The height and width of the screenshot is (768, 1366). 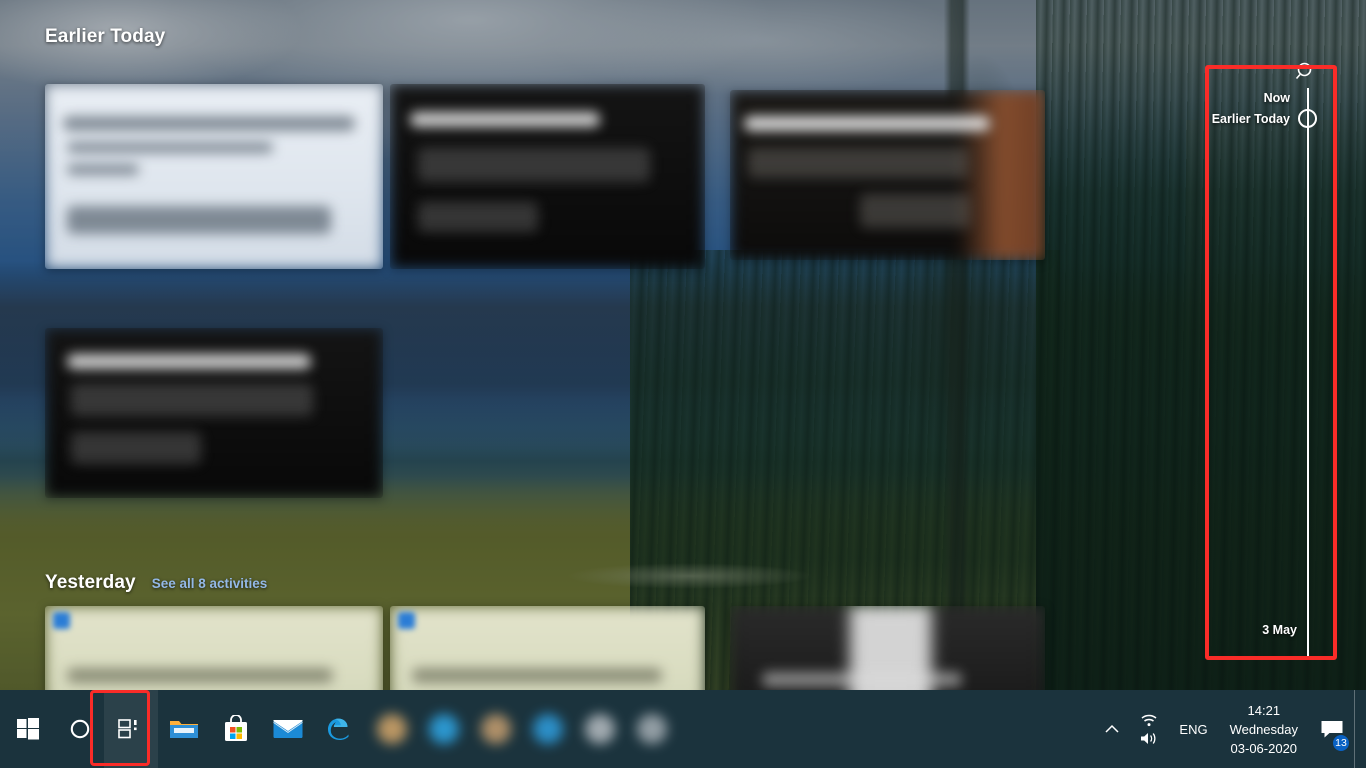 I want to click on group-title: Earlier Today, so click(x=105, y=36).